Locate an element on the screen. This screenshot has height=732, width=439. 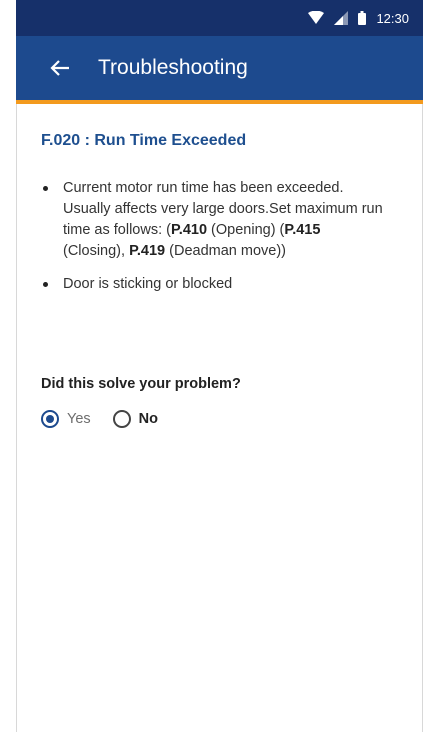
page-title: Troubleshooting is located at coordinates (173, 67).